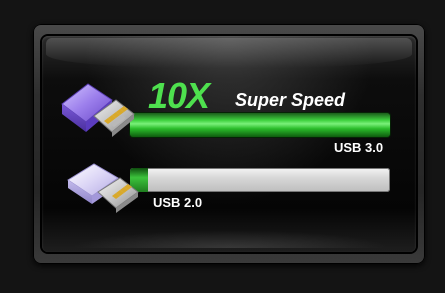 This screenshot has width=445, height=293. What do you see at coordinates (359, 147) in the screenshot?
I see `usb3-label: USB 3.0` at bounding box center [359, 147].